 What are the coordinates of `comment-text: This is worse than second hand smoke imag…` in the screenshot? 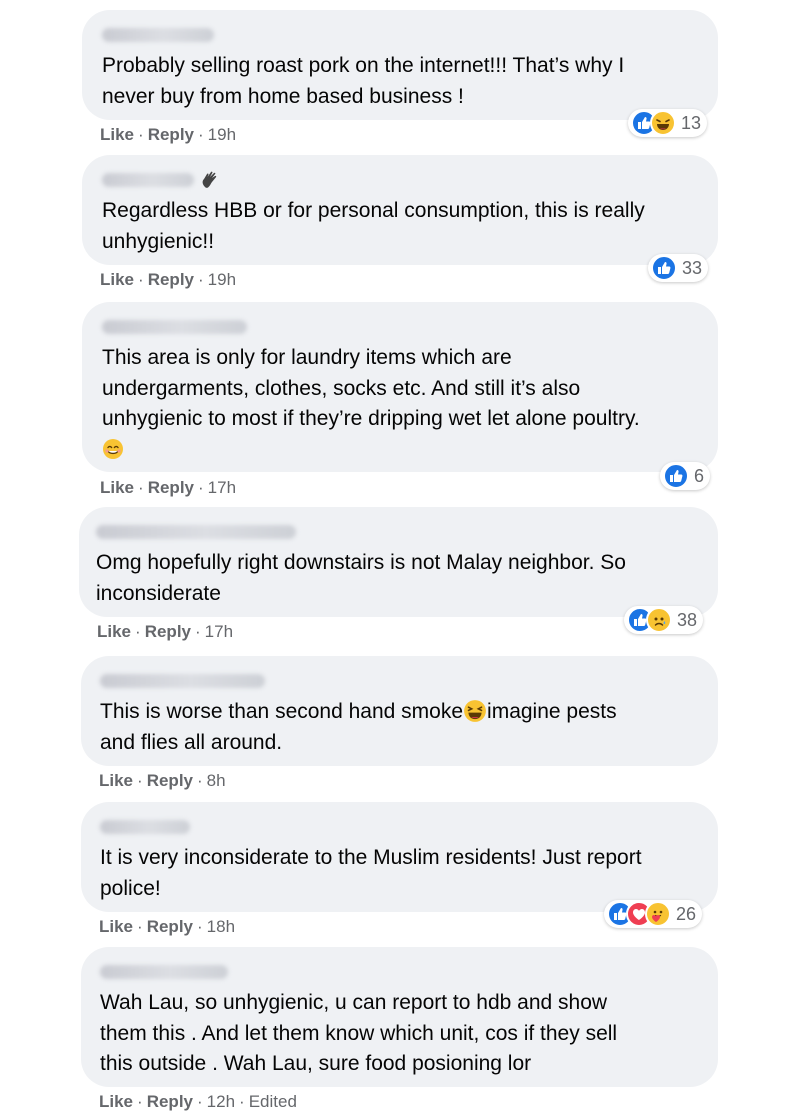 It's located at (358, 727).